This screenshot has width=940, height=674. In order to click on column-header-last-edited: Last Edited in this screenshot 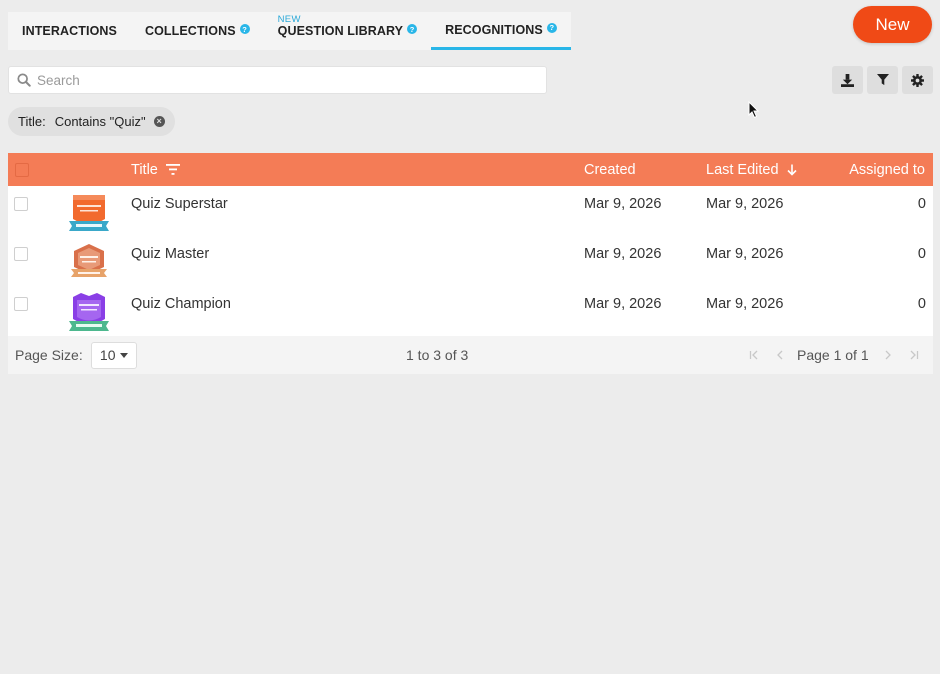, I will do `click(751, 169)`.